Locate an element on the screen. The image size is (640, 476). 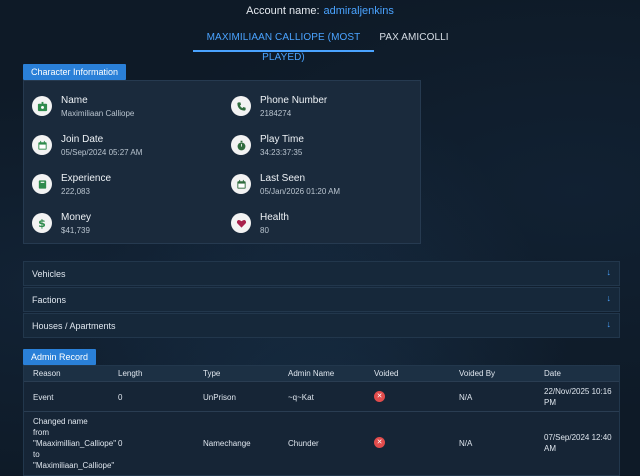
column-header: Admin Name is located at coordinates (311, 373).